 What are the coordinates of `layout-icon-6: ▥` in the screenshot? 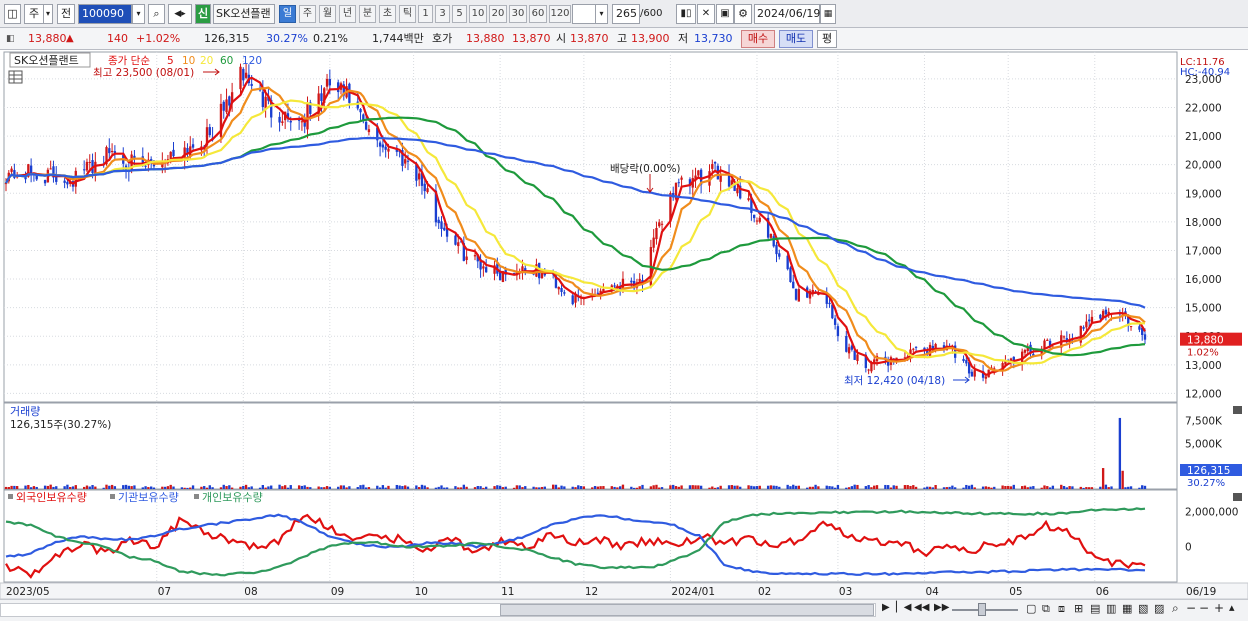 It's located at (1111, 608).